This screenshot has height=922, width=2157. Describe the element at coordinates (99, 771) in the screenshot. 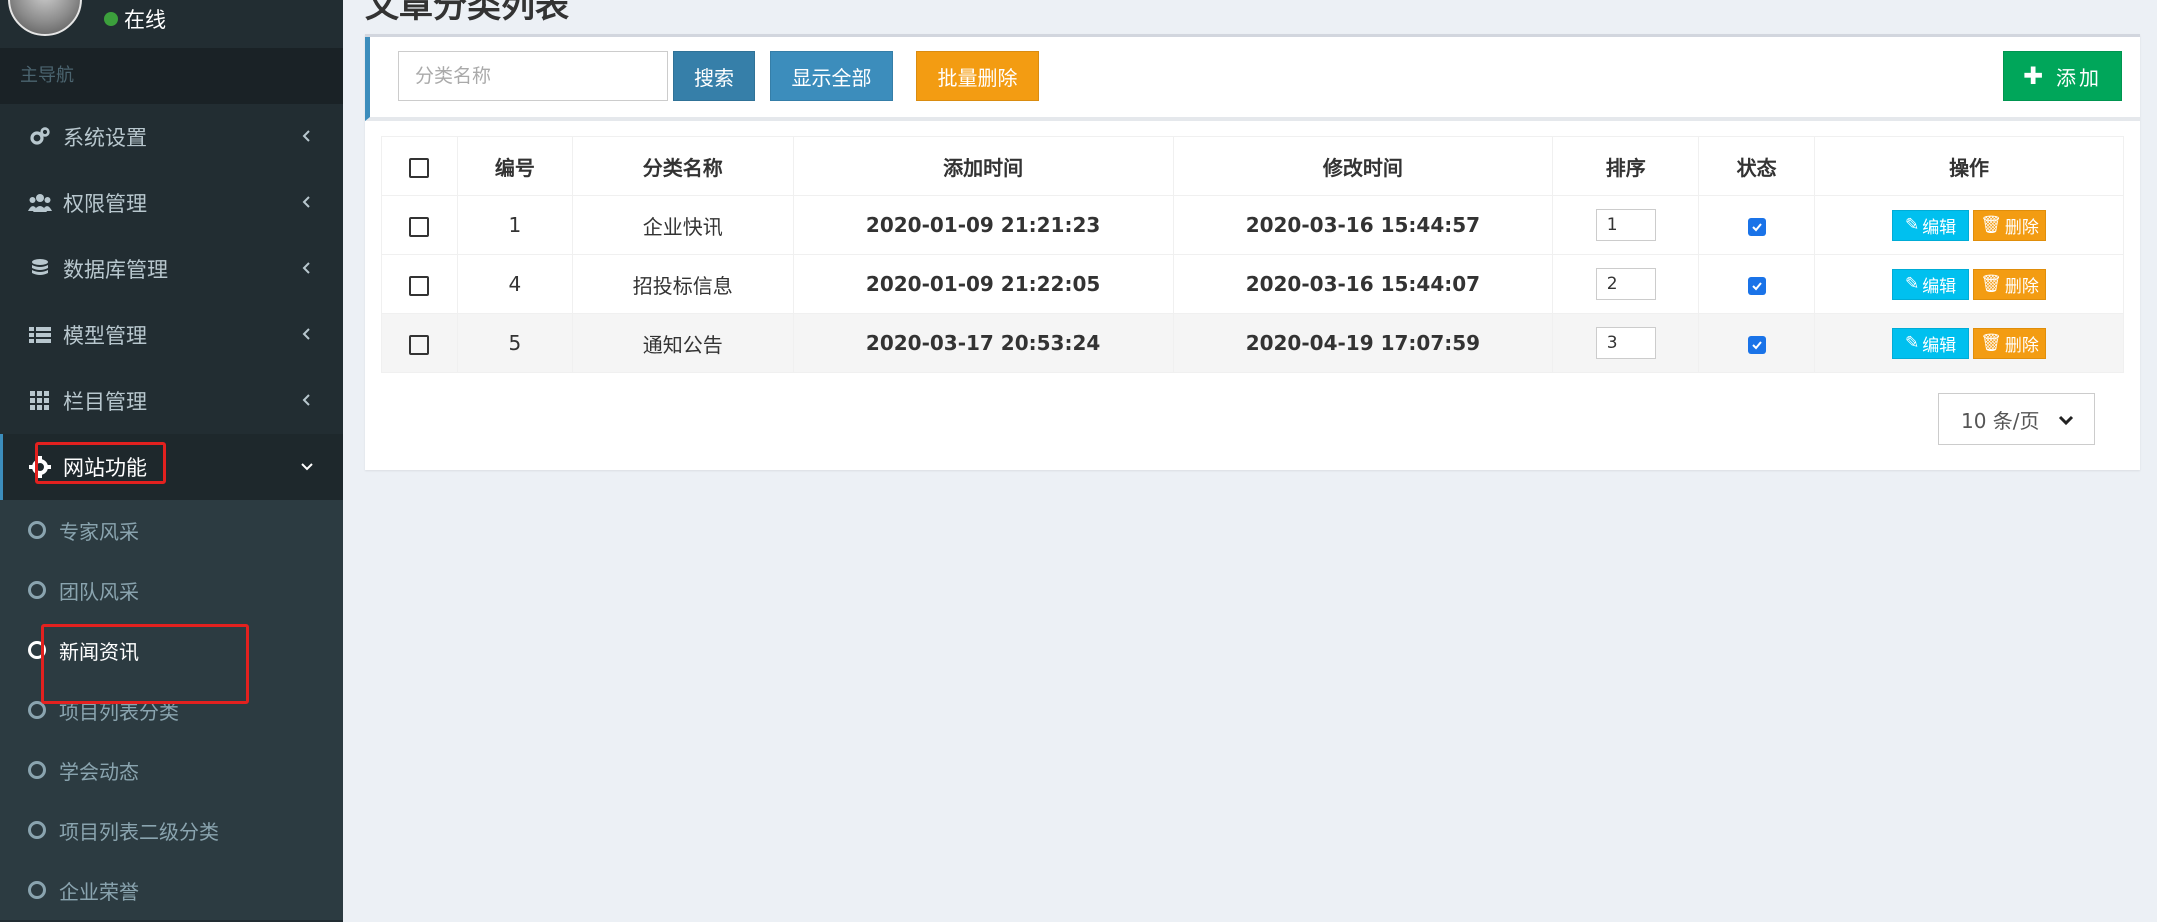

I see `submenu-item-label: 学会动态` at that location.